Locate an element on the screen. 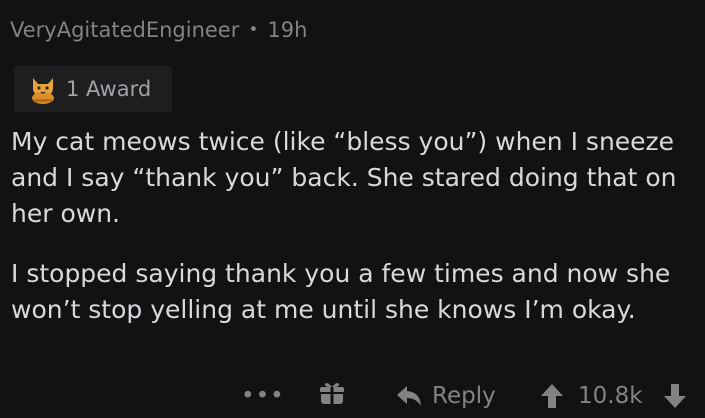 The image size is (705, 418). author-username: VeryAgitatedEngineer is located at coordinates (124, 30).